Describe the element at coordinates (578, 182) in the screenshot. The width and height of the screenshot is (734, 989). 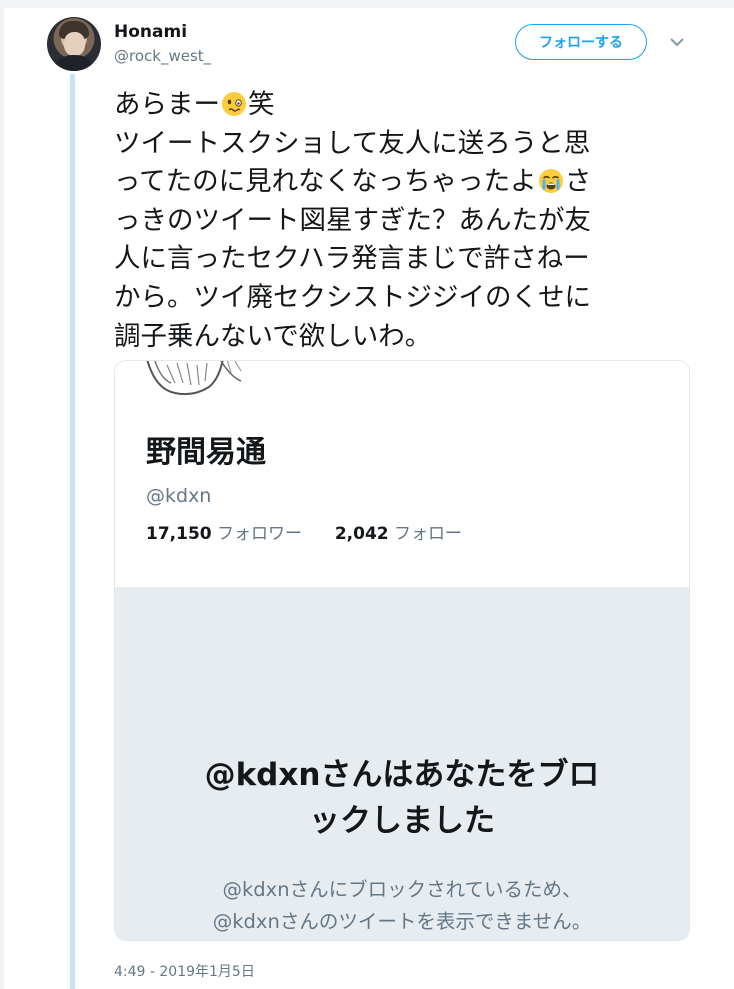
I see `tweet-line-3-suffix: さ` at that location.